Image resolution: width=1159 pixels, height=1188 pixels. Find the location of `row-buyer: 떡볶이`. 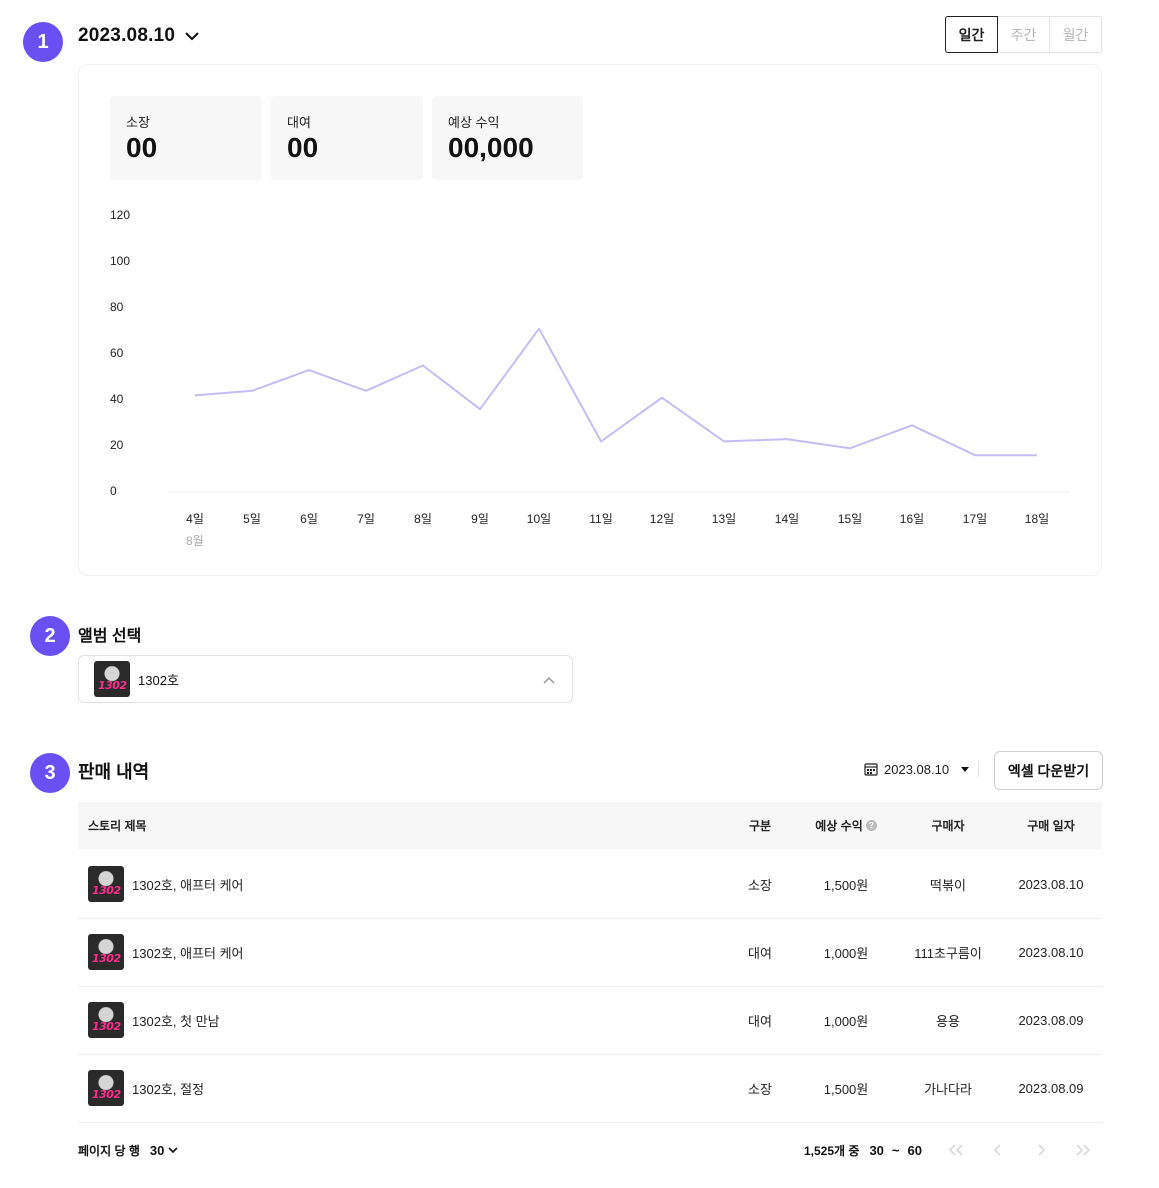

row-buyer: 떡볶이 is located at coordinates (948, 885).